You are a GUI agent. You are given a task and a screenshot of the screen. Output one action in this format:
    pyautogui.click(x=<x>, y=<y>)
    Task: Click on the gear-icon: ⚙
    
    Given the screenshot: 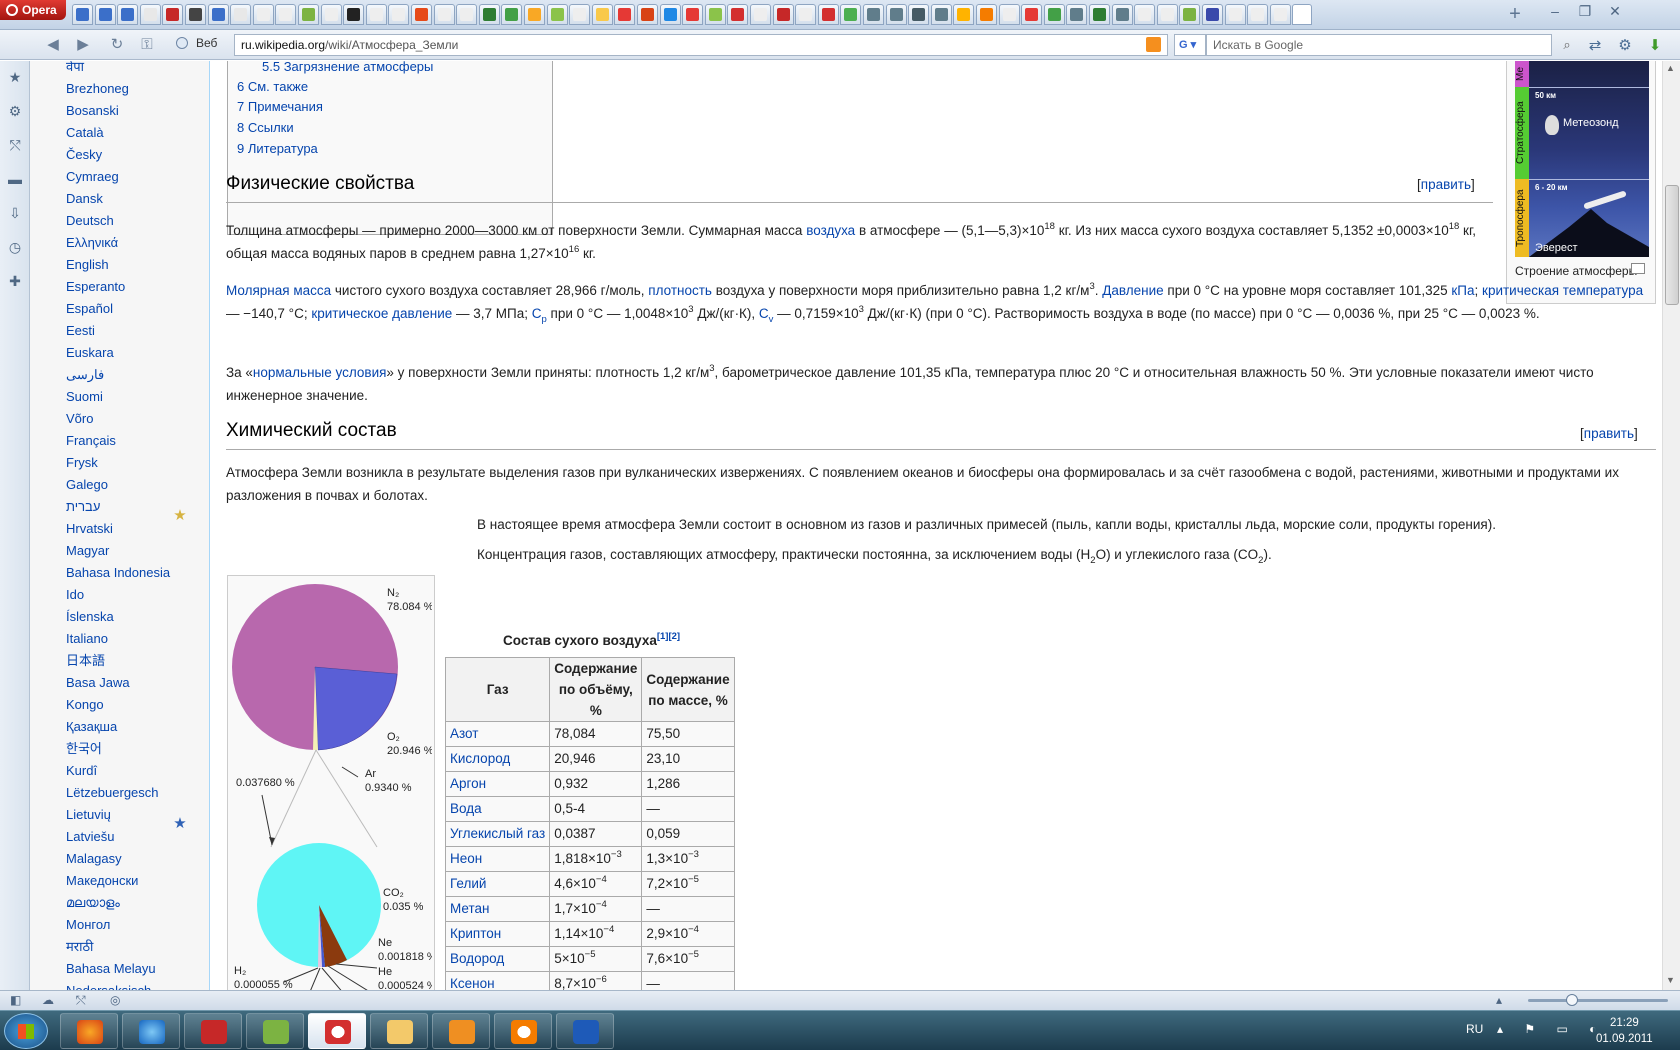 What is the action you would take?
    pyautogui.click(x=1625, y=46)
    